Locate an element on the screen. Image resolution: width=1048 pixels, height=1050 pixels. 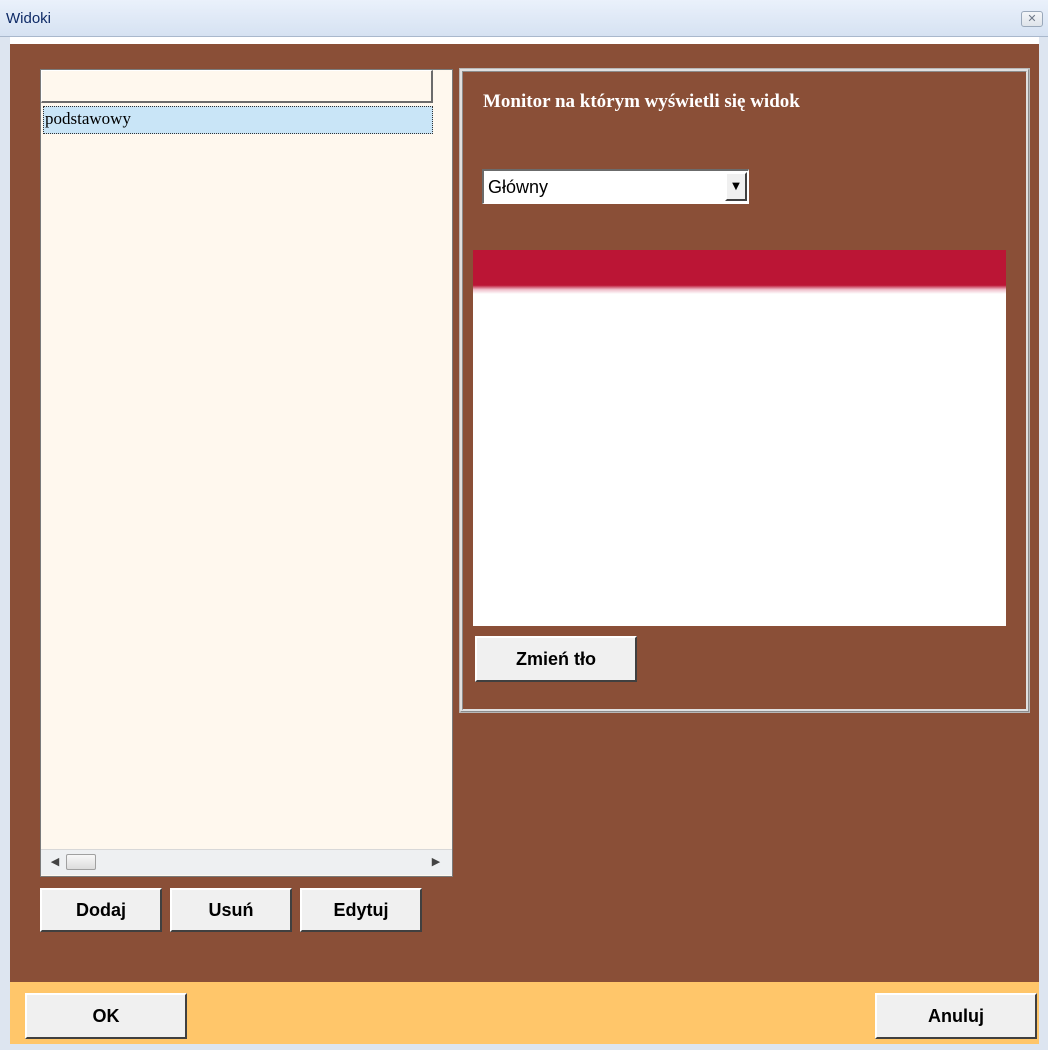
list-column-header is located at coordinates (237, 86).